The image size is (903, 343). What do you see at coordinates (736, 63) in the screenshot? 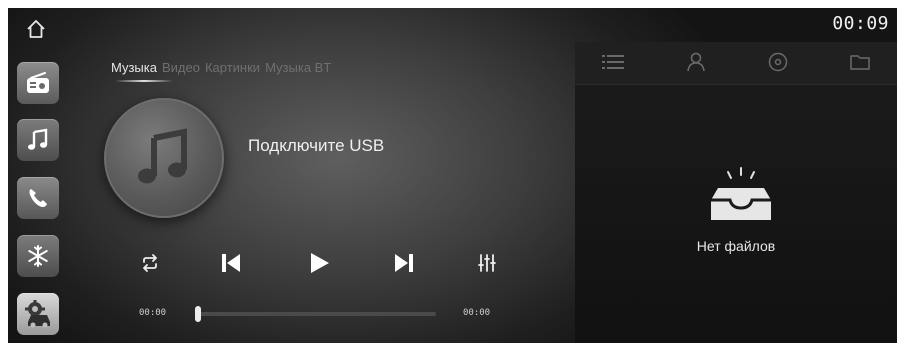
I see `browser-tabs` at bounding box center [736, 63].